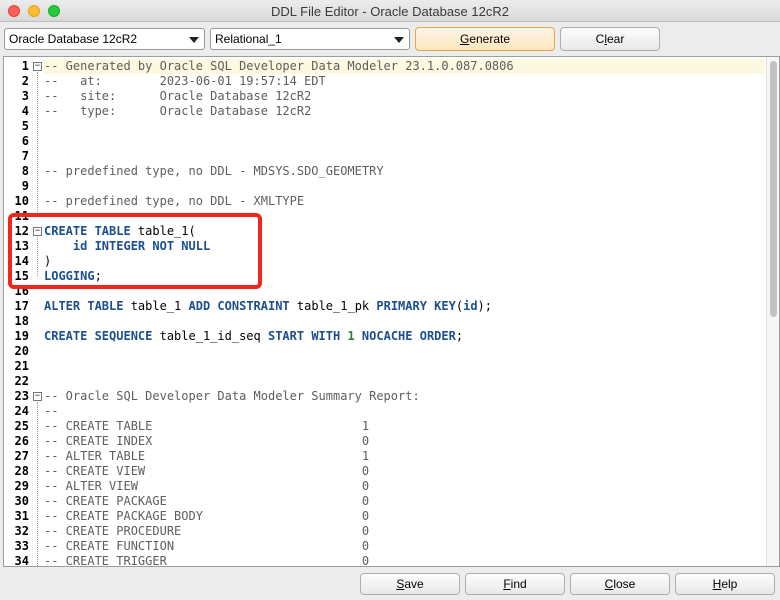  What do you see at coordinates (25, 81) in the screenshot?
I see `line-number: 2` at bounding box center [25, 81].